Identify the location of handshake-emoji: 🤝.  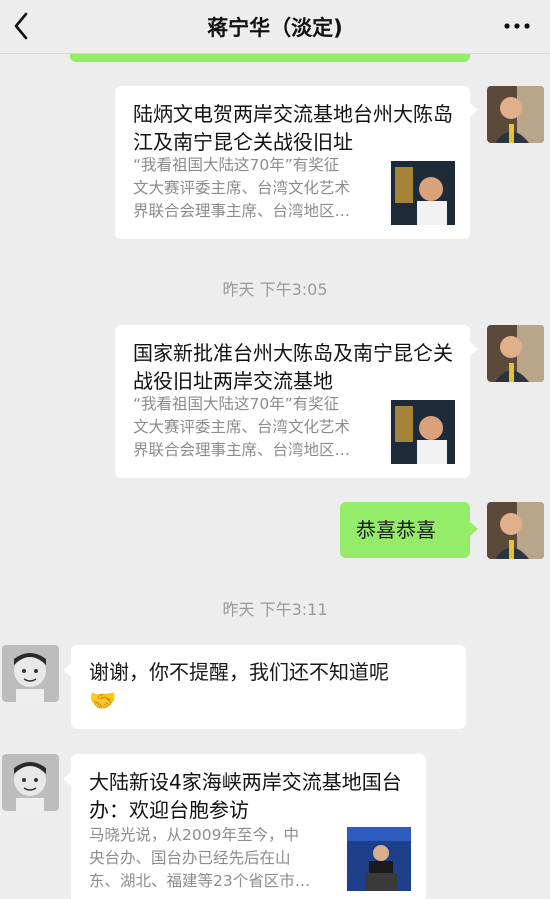
(103, 701).